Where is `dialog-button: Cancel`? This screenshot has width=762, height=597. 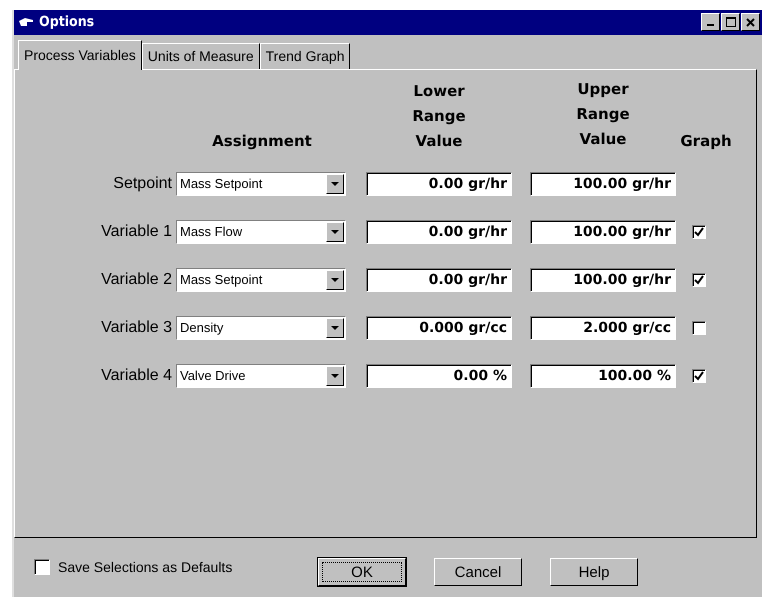
dialog-button: Cancel is located at coordinates (478, 572).